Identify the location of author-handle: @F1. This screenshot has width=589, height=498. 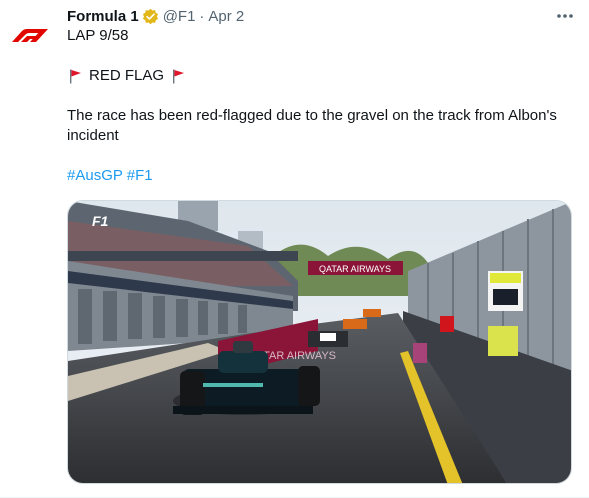
(179, 16).